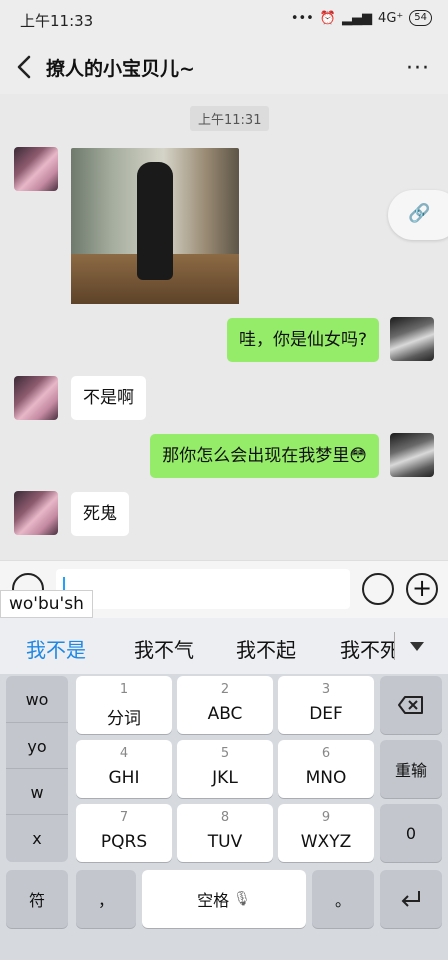 The width and height of the screenshot is (448, 960). Describe the element at coordinates (124, 817) in the screenshot. I see `key-number: 7` at that location.